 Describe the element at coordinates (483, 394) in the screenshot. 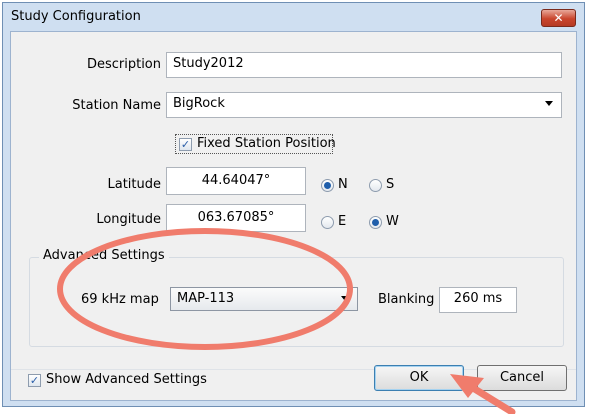

I see `pointer-arrow-icon` at that location.